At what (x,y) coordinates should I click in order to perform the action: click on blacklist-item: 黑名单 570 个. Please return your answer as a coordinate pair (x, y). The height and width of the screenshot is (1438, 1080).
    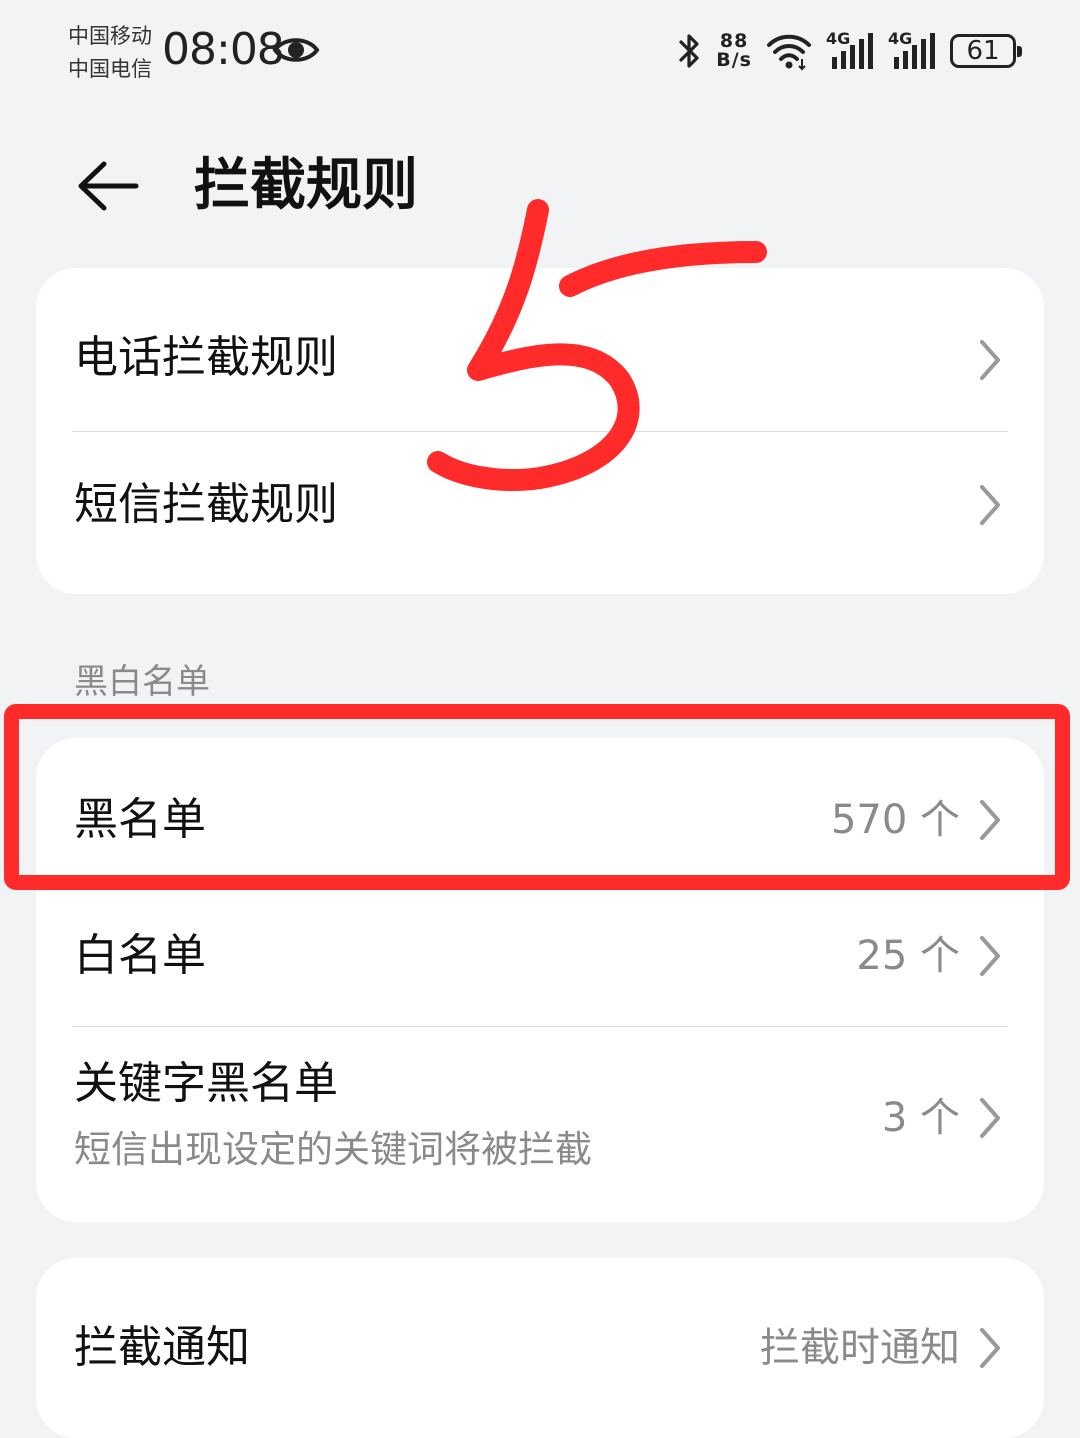
    Looking at the image, I should click on (540, 813).